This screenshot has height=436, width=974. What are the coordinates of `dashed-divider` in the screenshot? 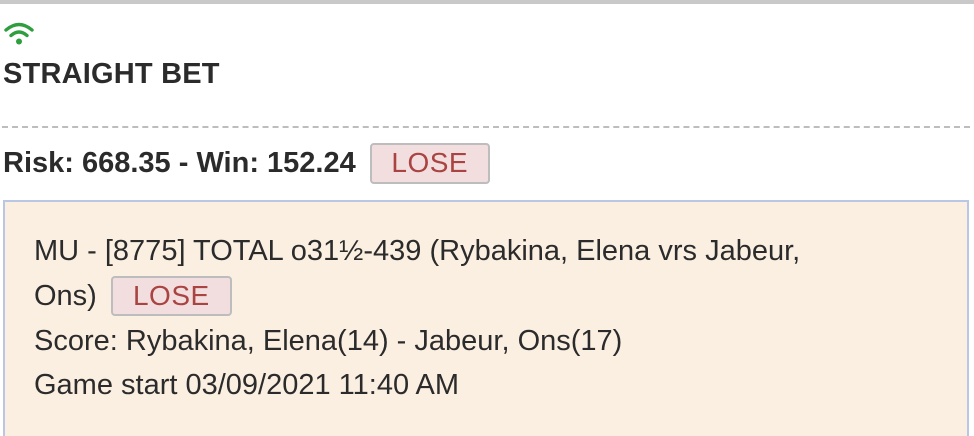 It's located at (486, 127).